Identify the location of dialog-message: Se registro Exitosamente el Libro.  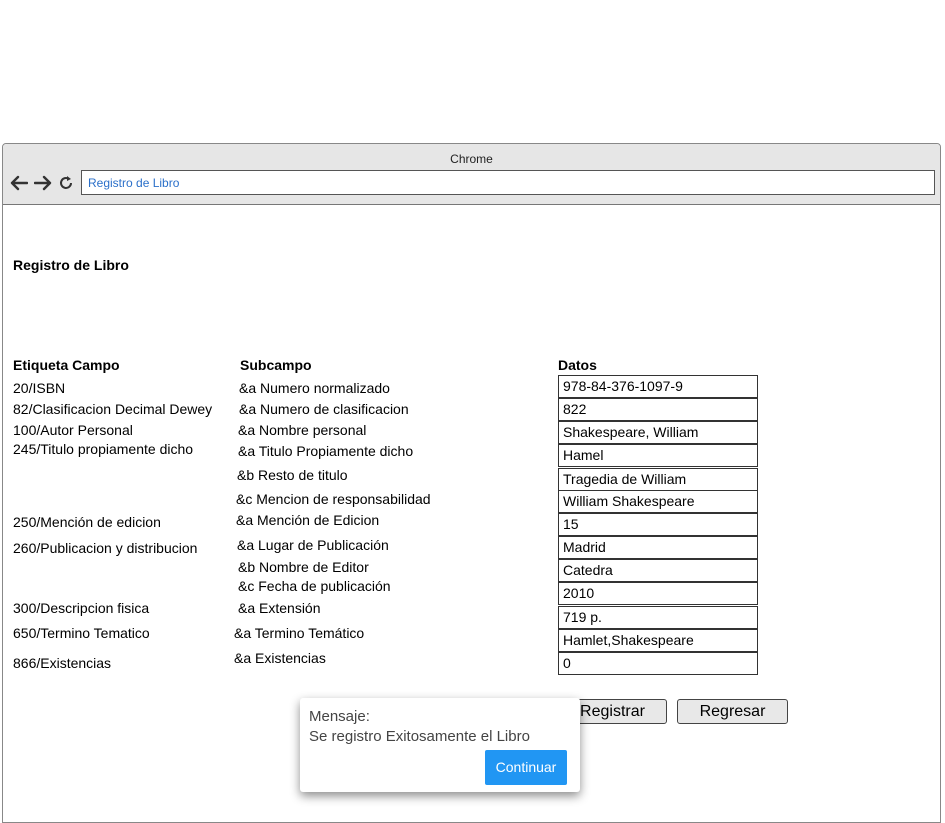
(419, 736).